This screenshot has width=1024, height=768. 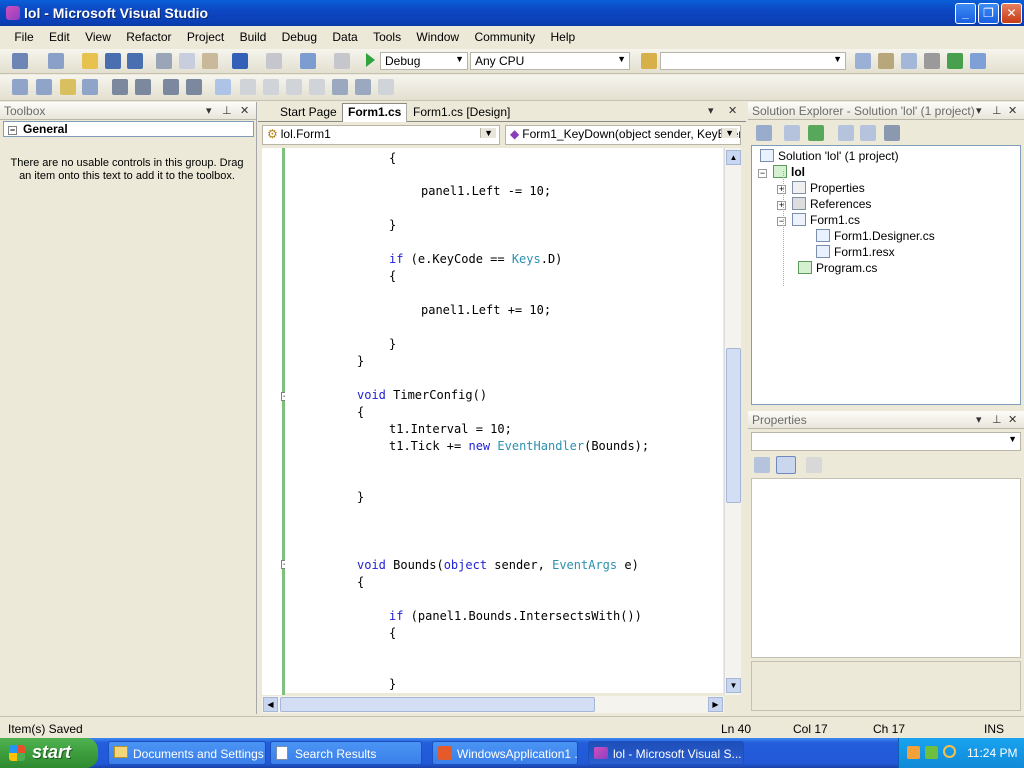 What do you see at coordinates (387, 37) in the screenshot?
I see `menu-tools: Tools` at bounding box center [387, 37].